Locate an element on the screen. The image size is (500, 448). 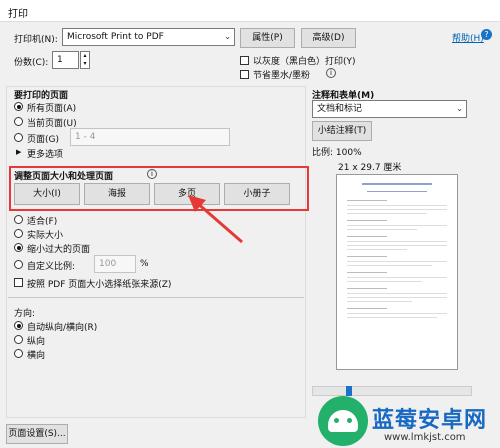
all-pages-label: 所有页面(A) is located at coordinates (52, 109).